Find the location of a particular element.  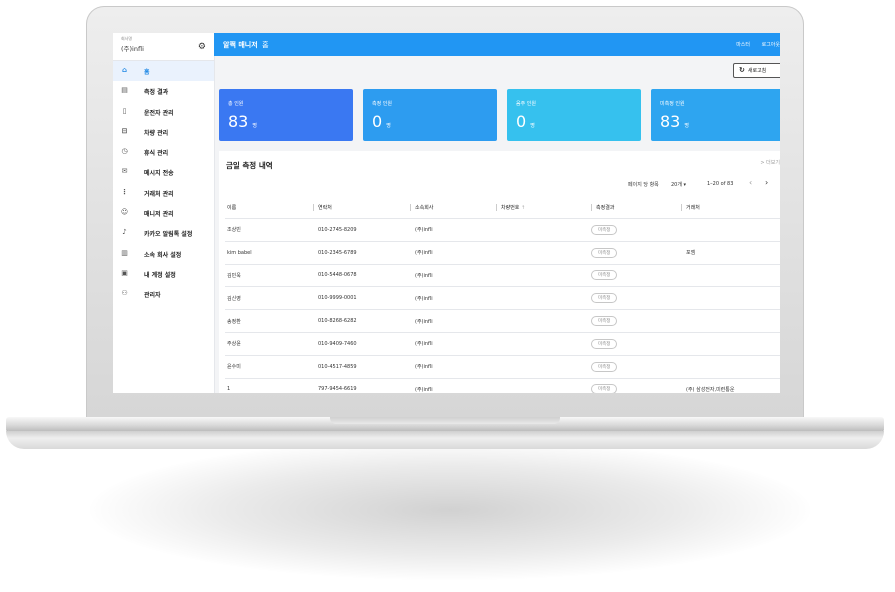

refresh-label: 새로고침 is located at coordinates (757, 71).